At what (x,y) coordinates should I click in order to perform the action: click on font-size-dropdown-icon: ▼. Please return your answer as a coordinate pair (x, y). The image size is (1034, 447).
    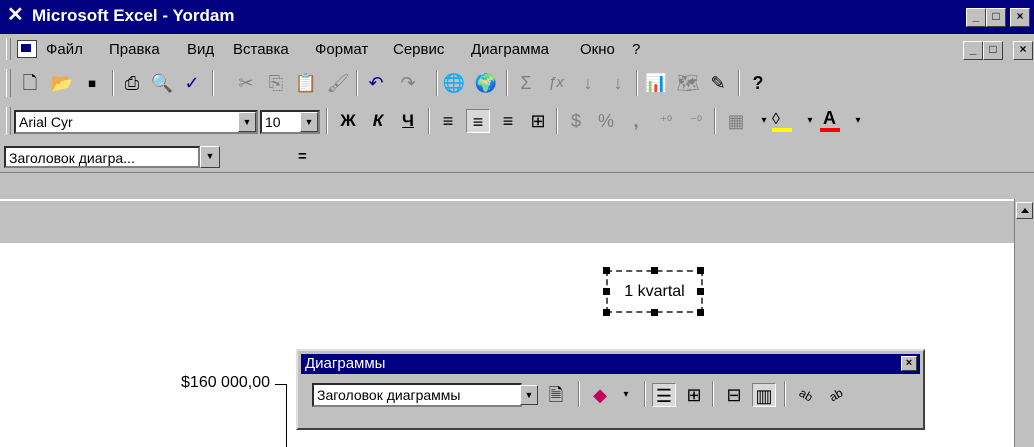
    Looking at the image, I should click on (309, 122).